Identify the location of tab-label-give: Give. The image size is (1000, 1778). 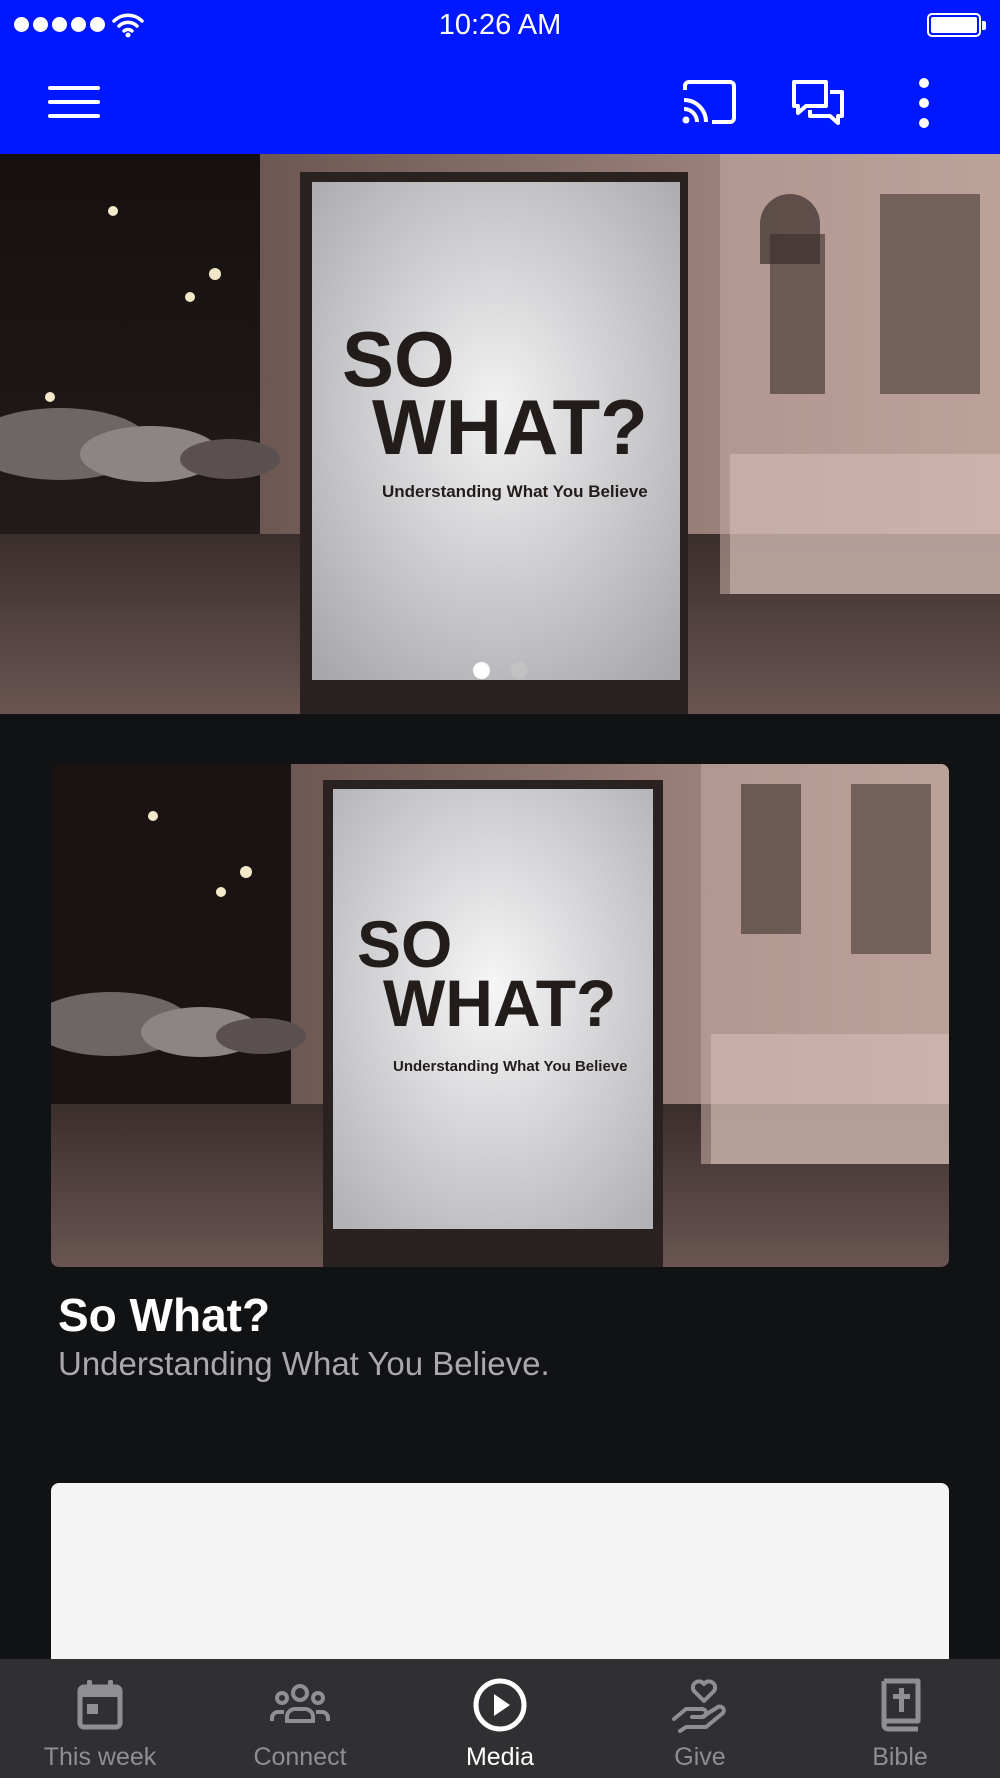
(700, 1757).